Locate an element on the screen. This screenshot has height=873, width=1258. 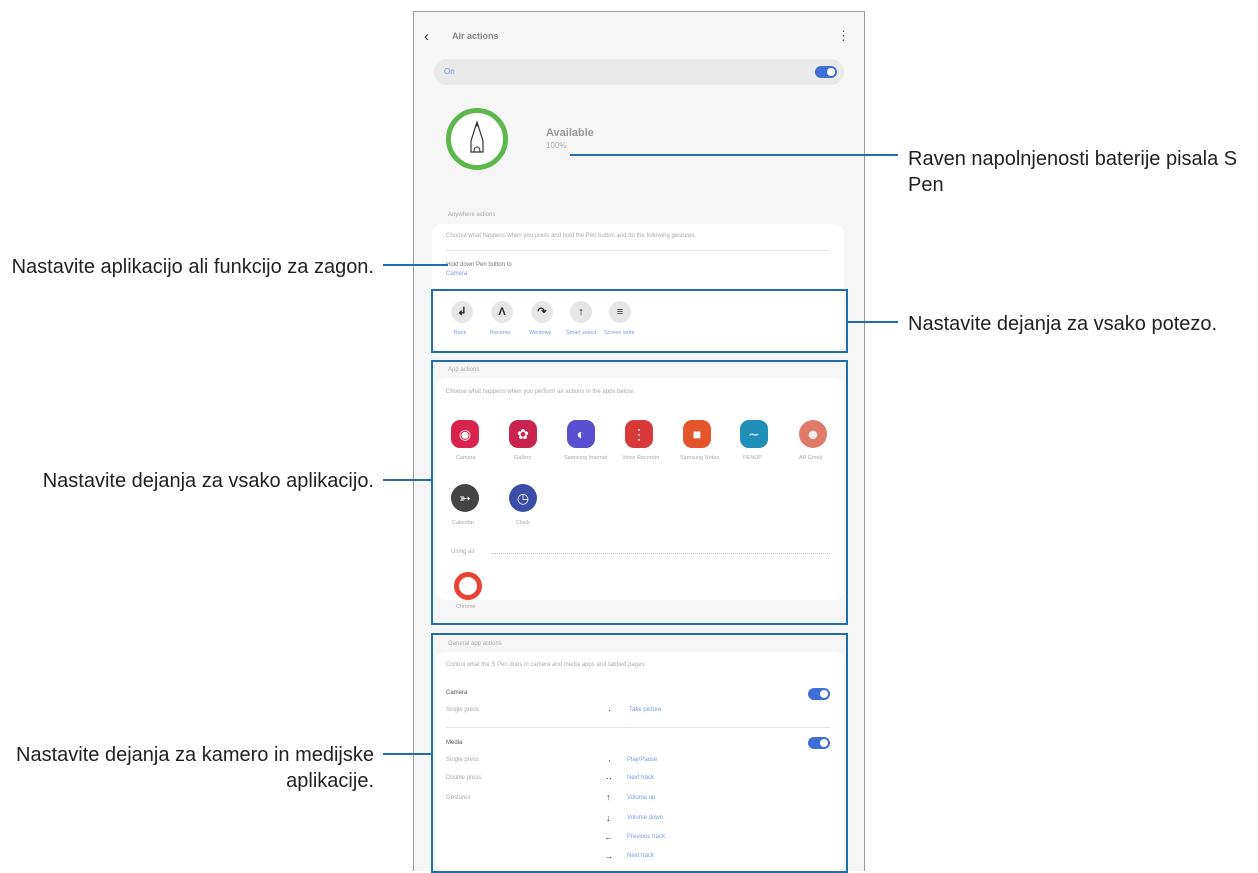
master-toggle is located at coordinates (826, 72).